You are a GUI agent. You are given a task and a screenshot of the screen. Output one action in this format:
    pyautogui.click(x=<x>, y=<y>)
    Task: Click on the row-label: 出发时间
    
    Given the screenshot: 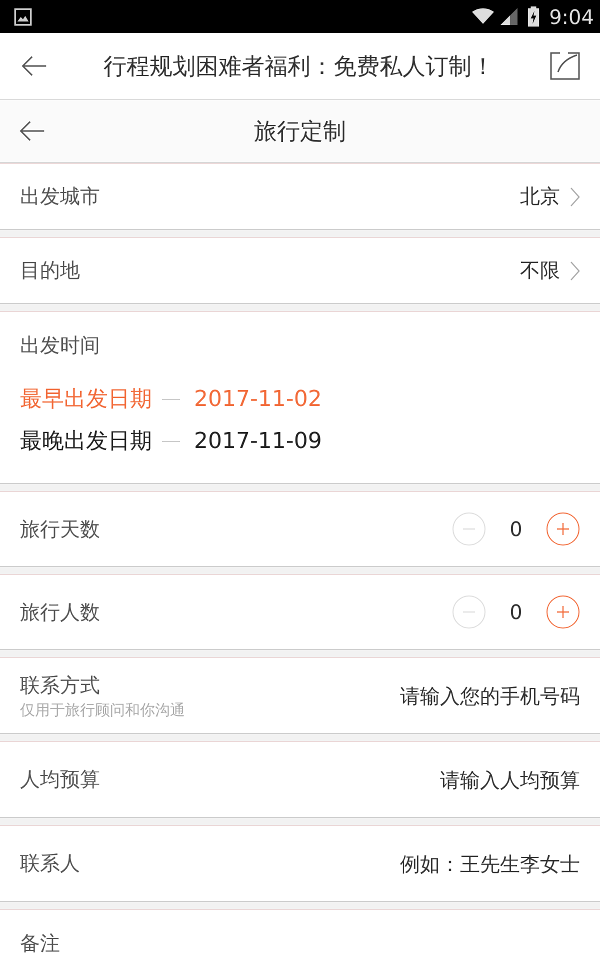 What is the action you would take?
    pyautogui.click(x=60, y=345)
    